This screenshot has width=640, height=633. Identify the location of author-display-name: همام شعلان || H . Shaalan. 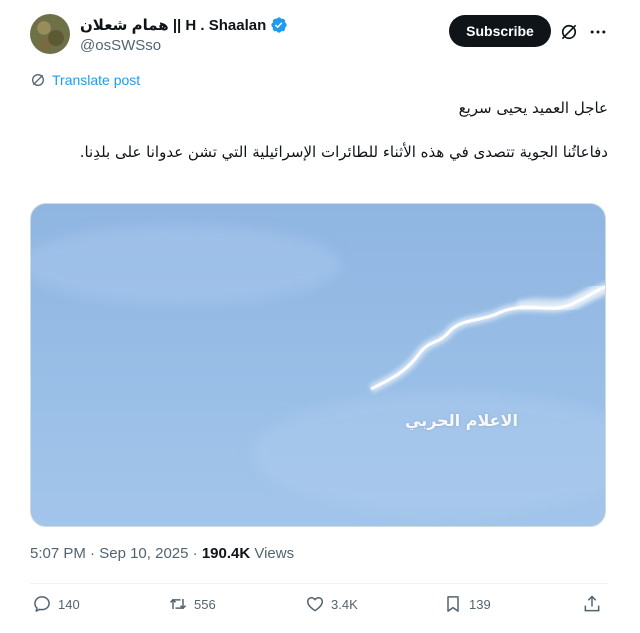
(173, 25).